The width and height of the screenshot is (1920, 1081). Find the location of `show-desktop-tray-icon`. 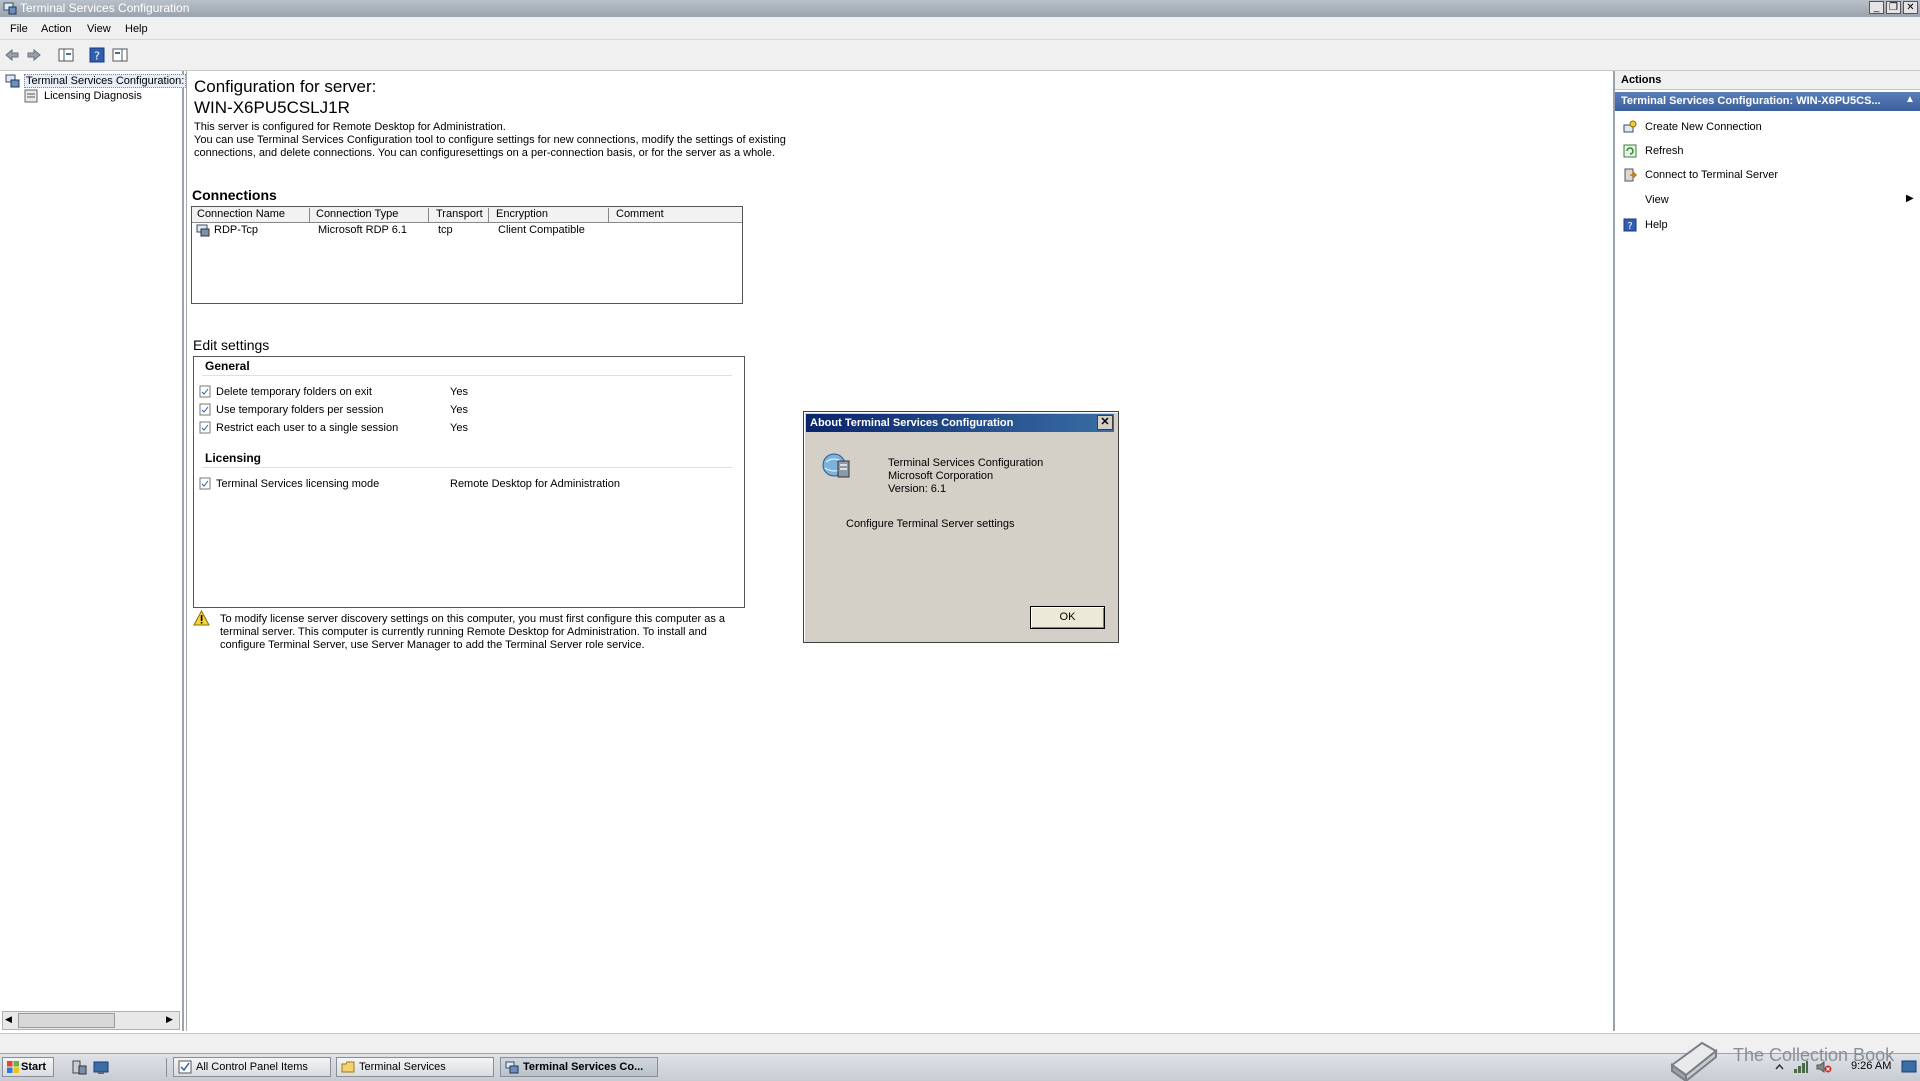

show-desktop-tray-icon is located at coordinates (1909, 1067).